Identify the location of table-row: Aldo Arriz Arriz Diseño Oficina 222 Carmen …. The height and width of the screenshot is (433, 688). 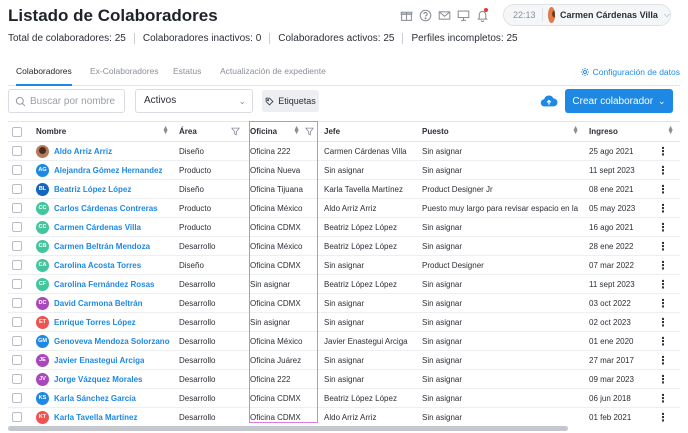
(344, 151).